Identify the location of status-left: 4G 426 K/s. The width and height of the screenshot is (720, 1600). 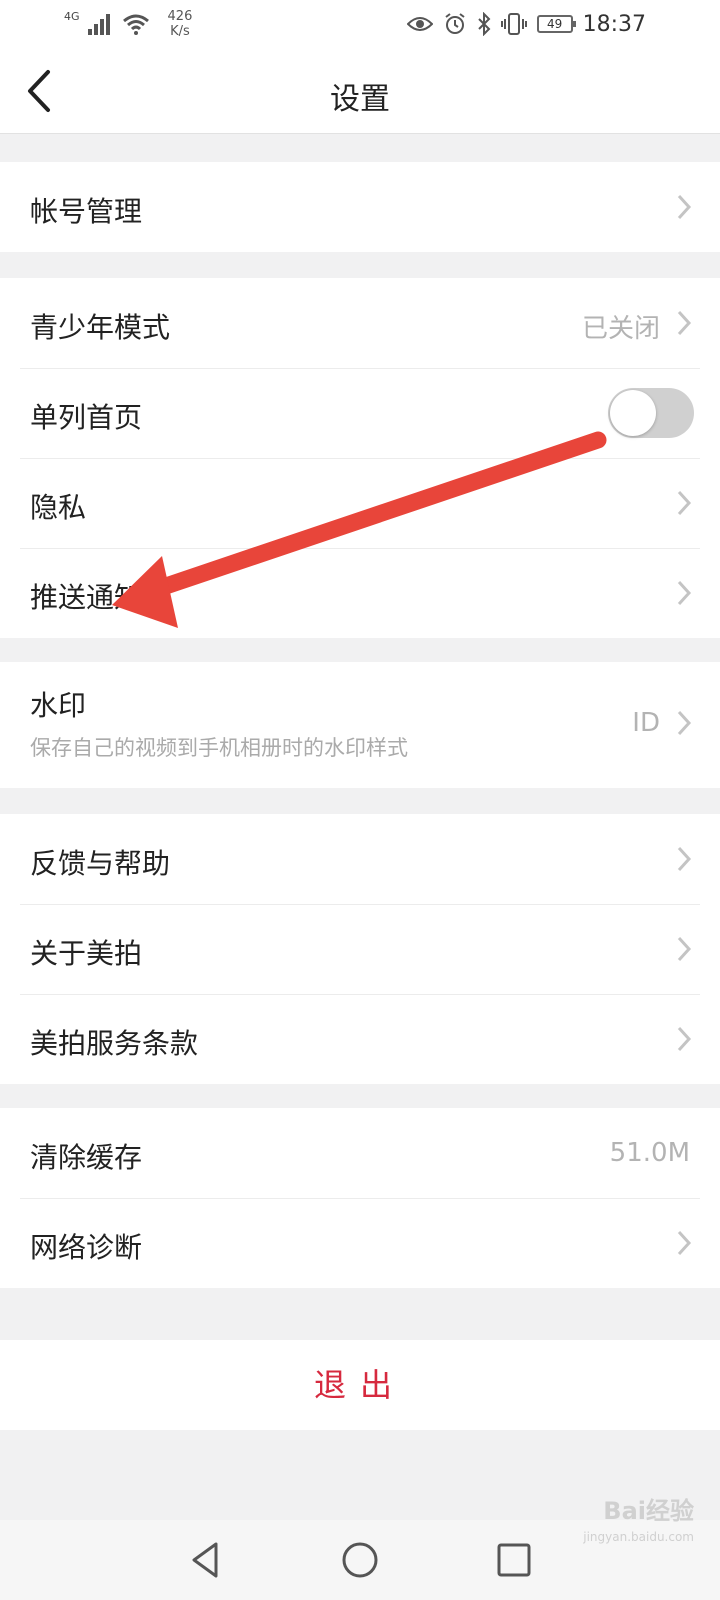
(128, 24).